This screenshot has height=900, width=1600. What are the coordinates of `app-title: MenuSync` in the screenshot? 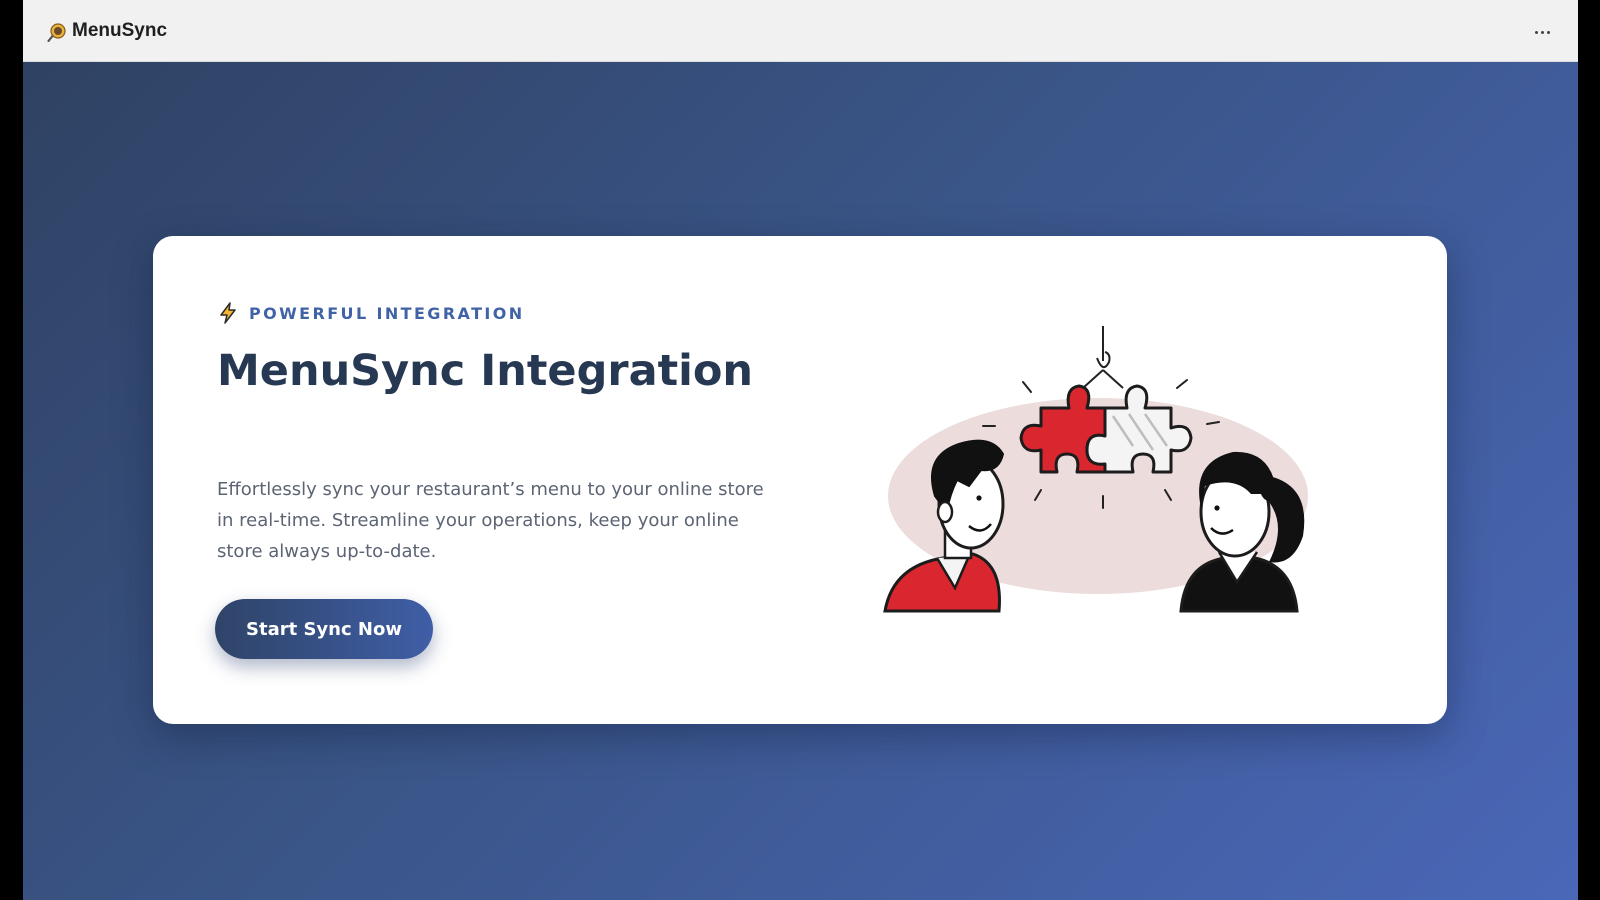 It's located at (120, 30).